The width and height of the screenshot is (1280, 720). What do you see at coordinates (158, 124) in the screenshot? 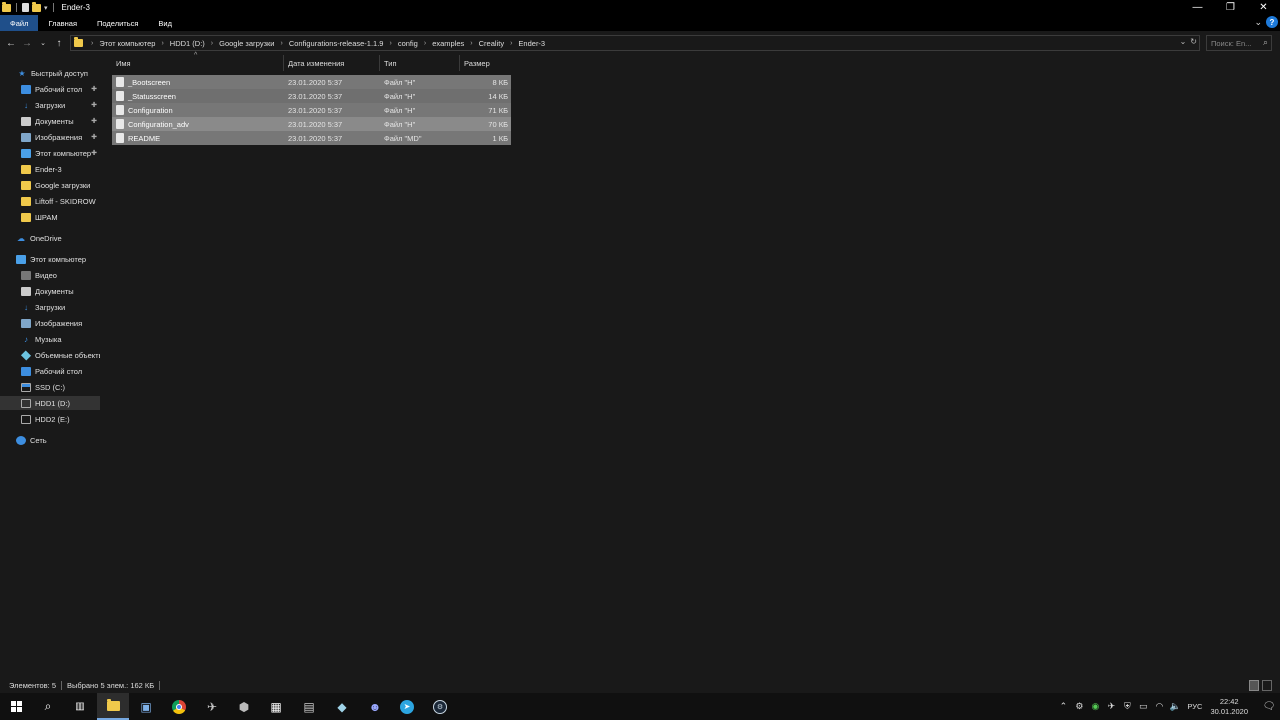
I see `file-name: Configuration_adv` at bounding box center [158, 124].